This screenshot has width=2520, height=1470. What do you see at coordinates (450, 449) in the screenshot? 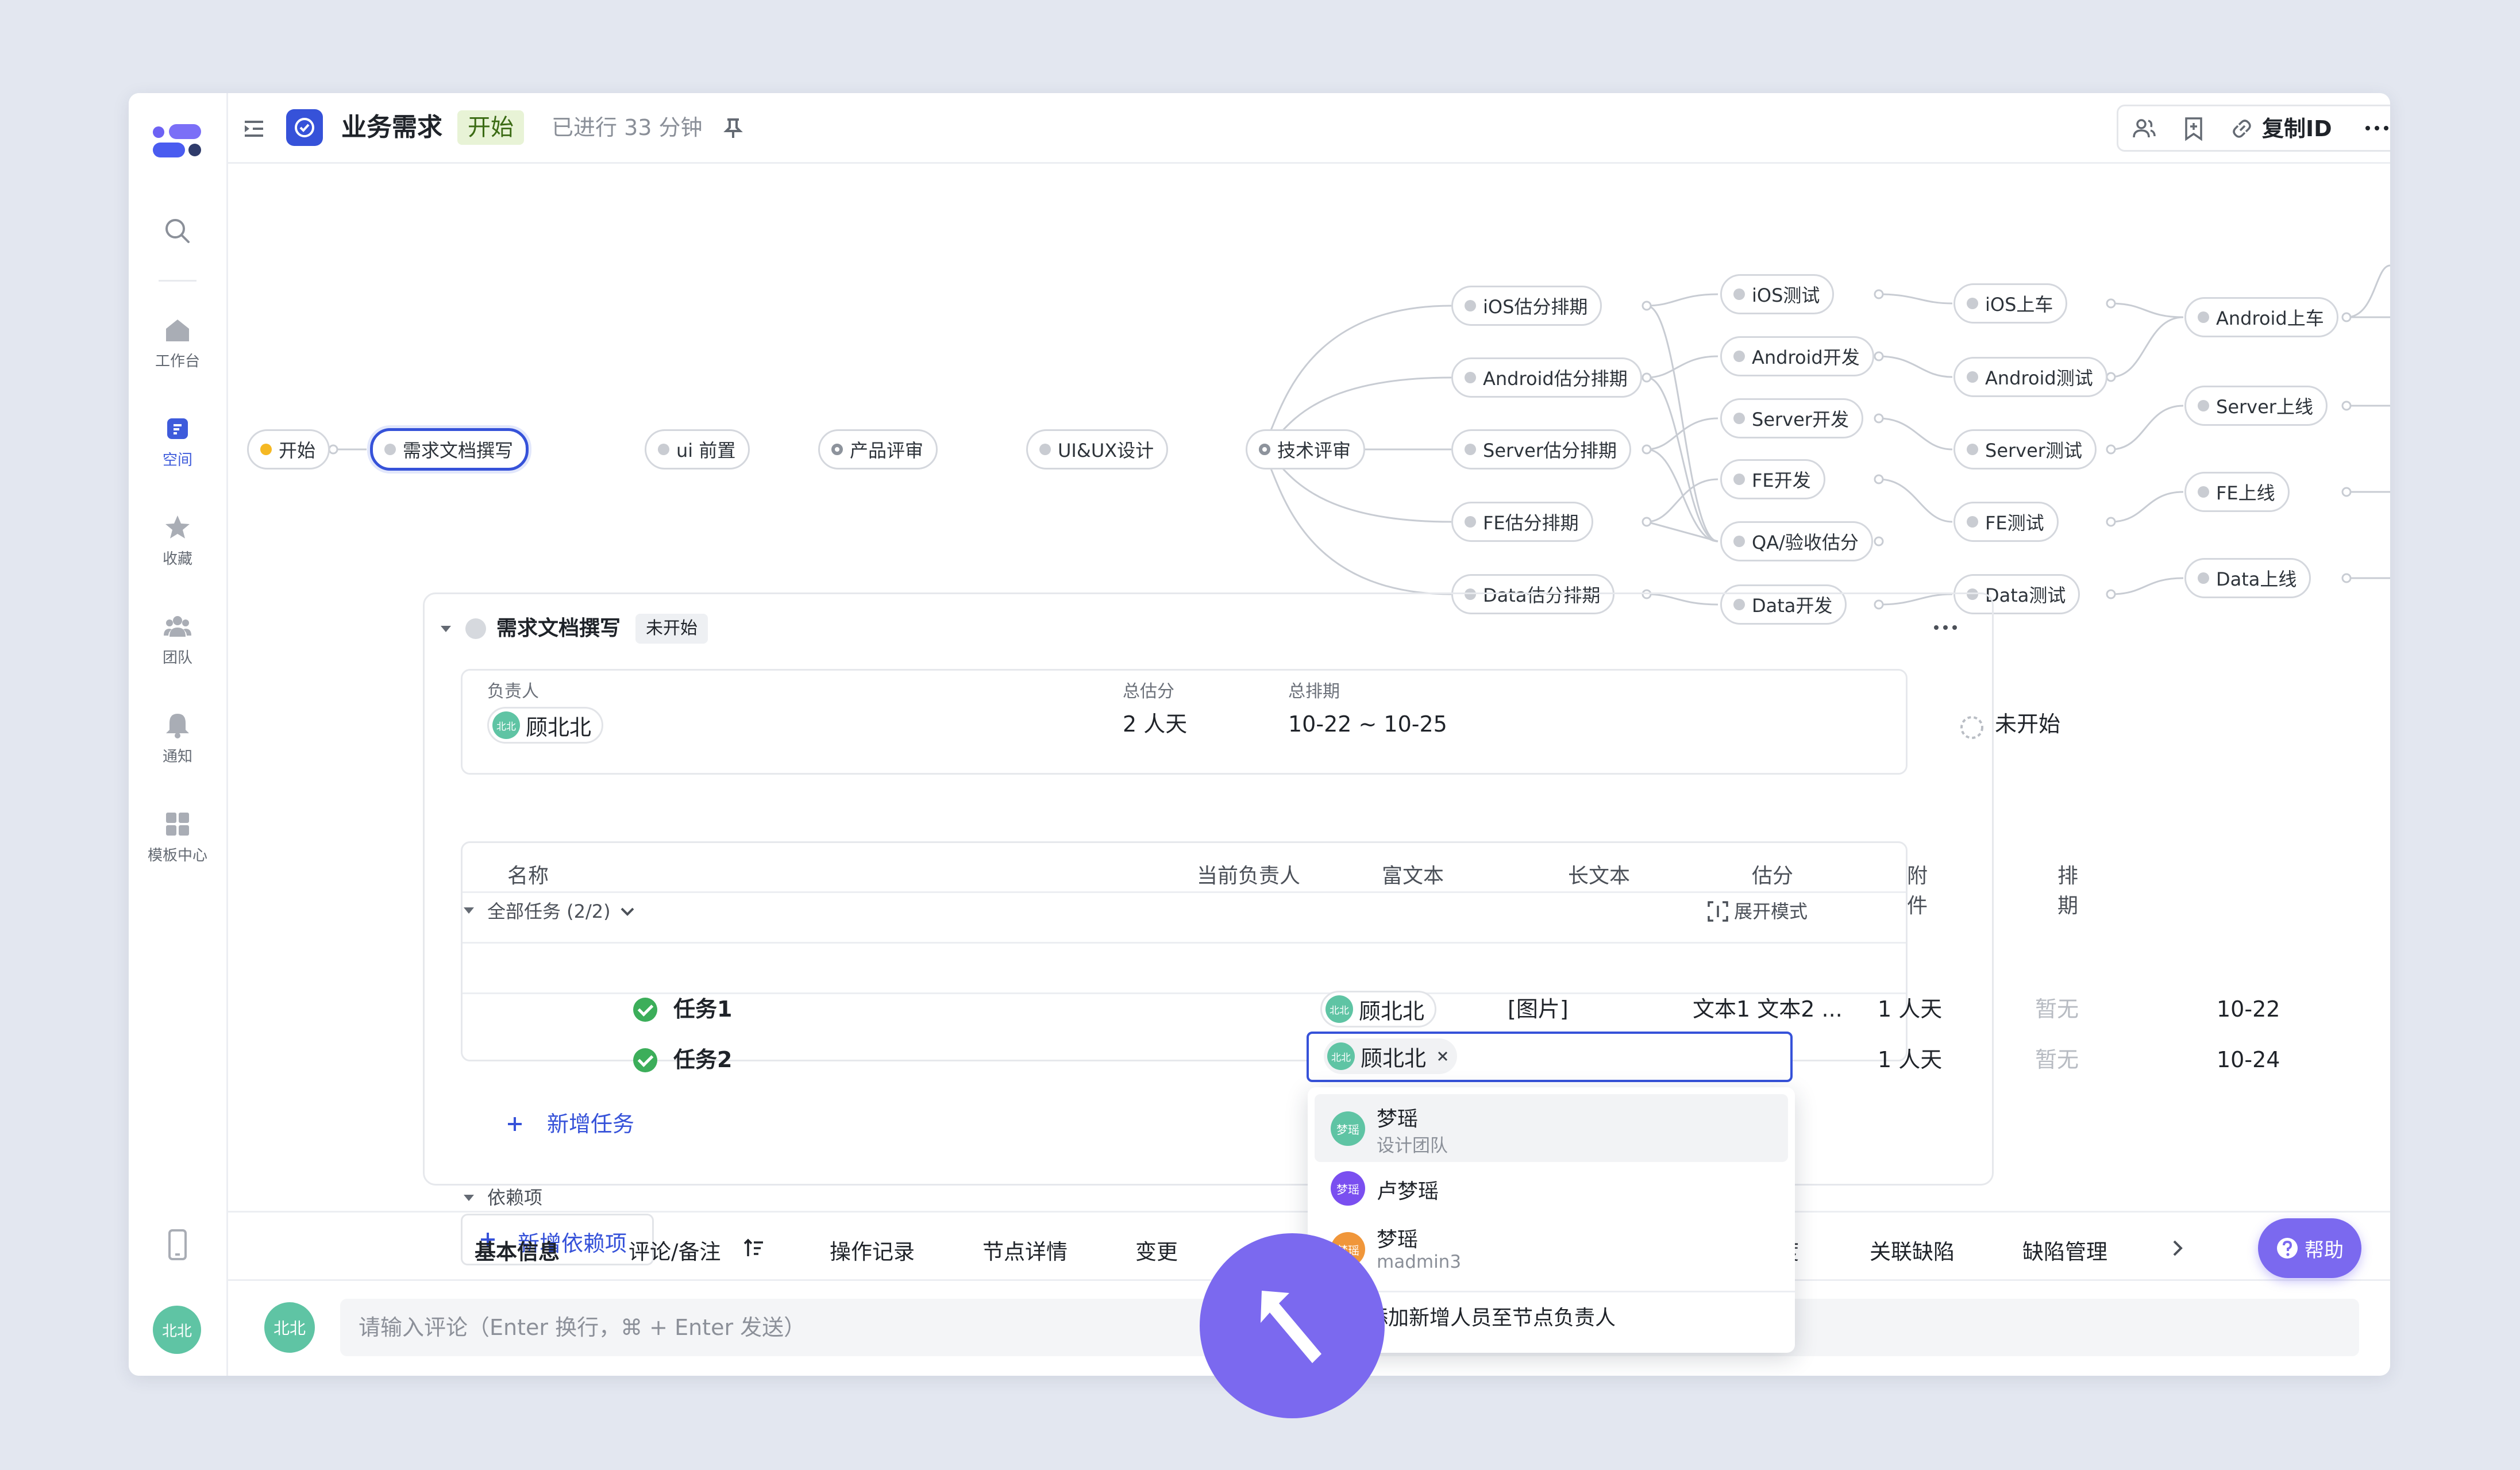
I see `flow-node-requirement-doc: 需求文档撰写` at bounding box center [450, 449].